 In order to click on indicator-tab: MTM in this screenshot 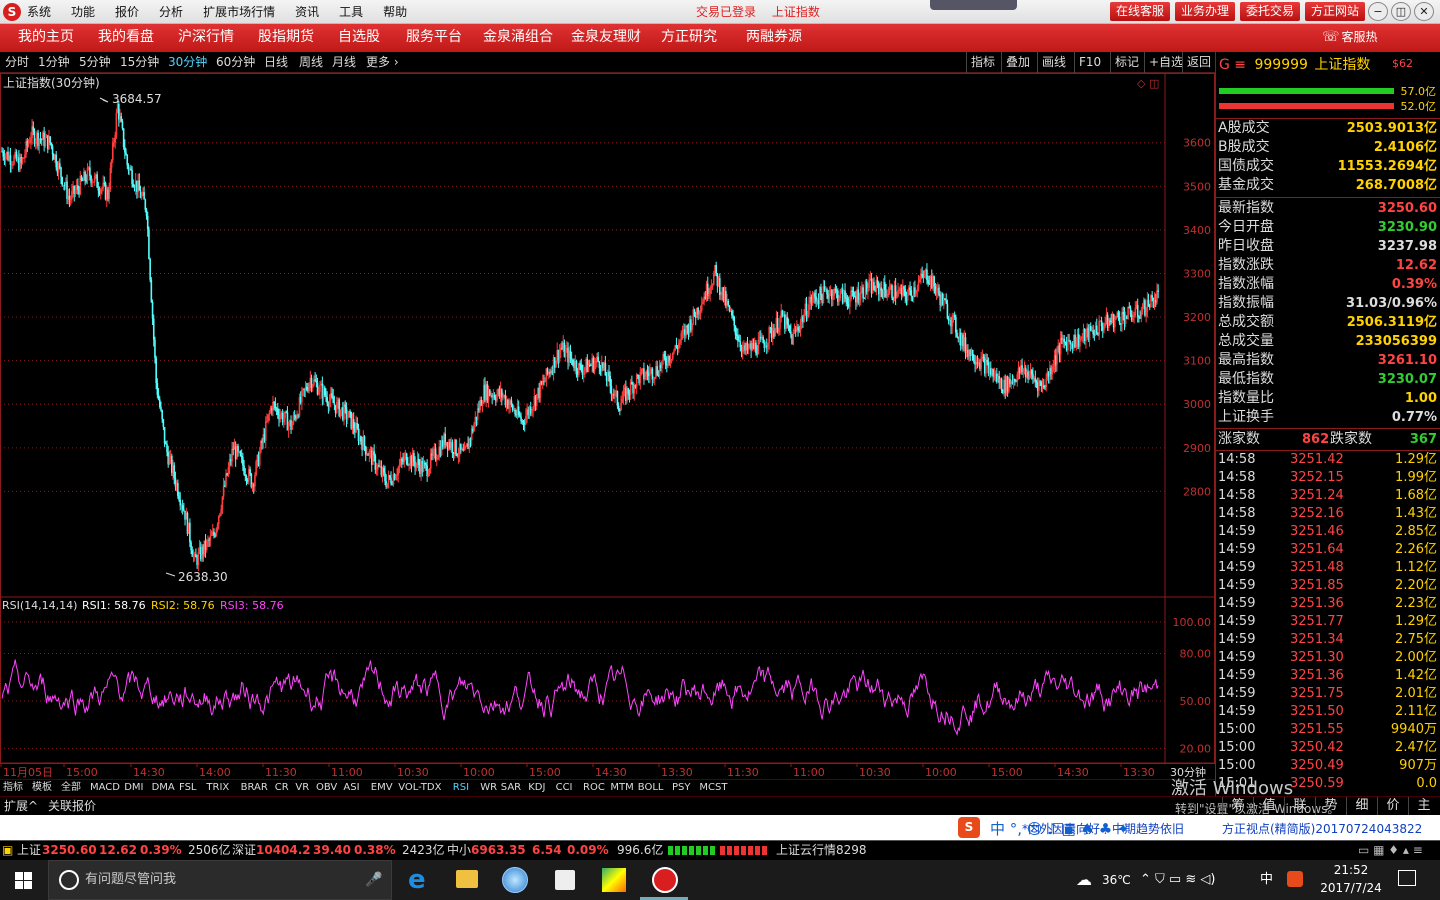, I will do `click(621, 788)`.